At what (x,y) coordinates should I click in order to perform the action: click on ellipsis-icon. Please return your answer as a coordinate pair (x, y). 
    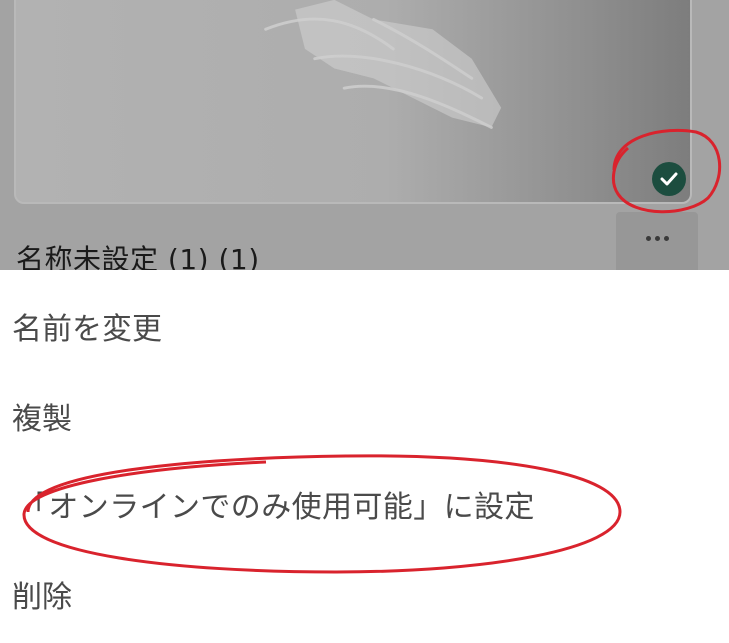
    Looking at the image, I should click on (657, 238).